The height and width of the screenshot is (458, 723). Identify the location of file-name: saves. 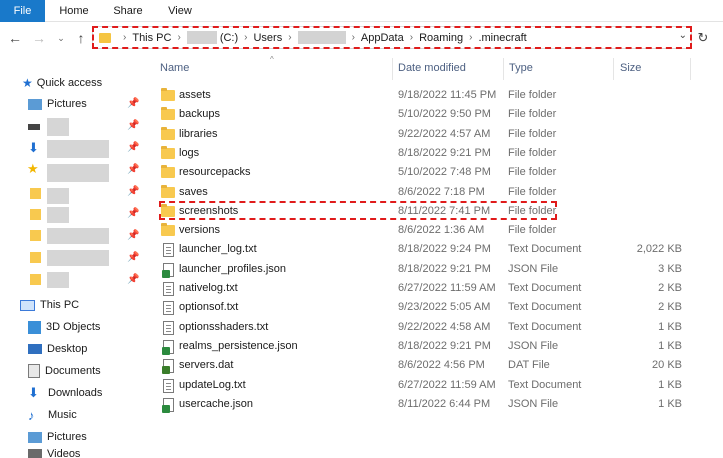
(193, 191).